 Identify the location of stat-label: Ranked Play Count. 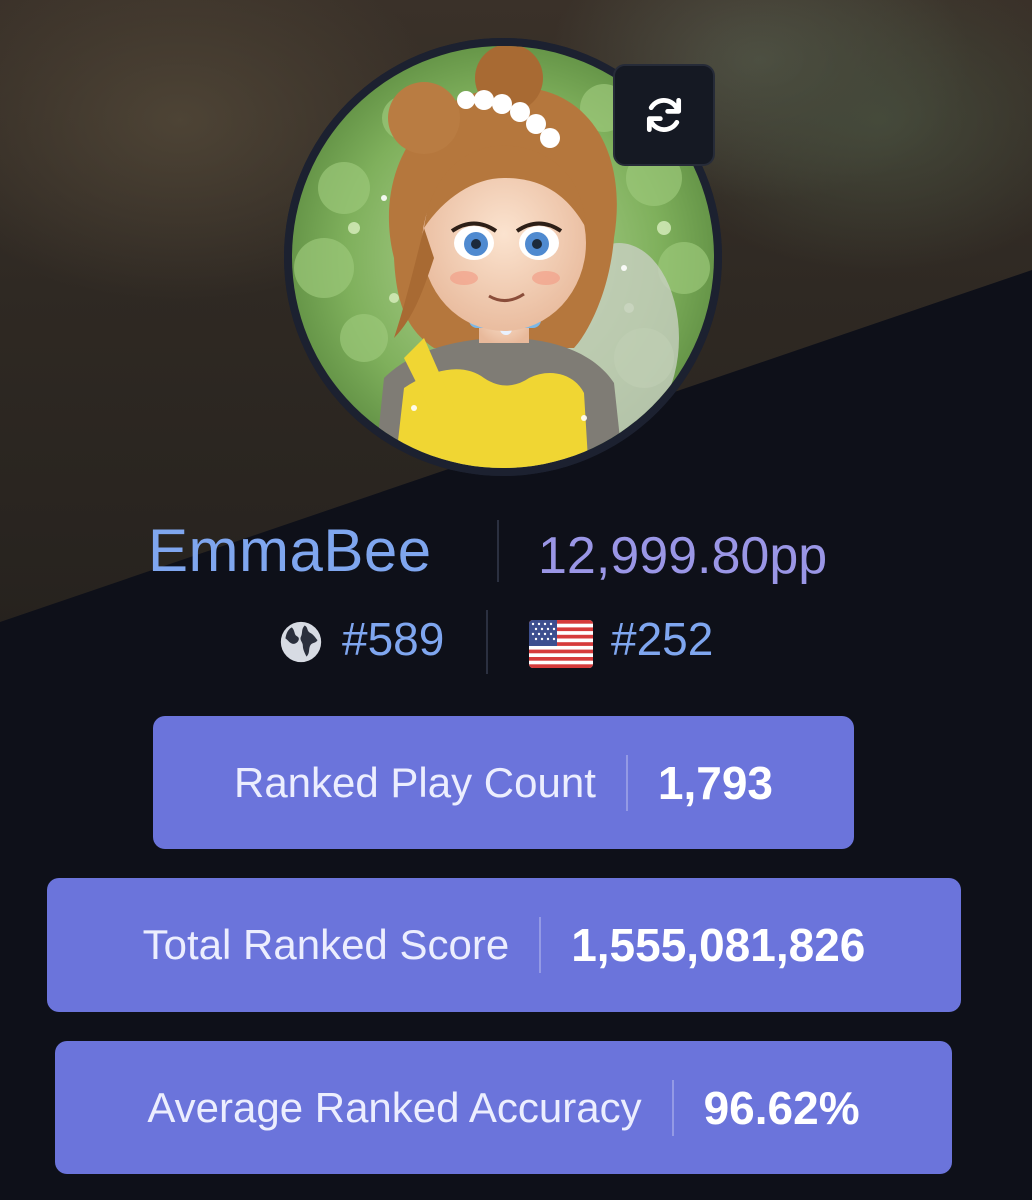
(414, 782).